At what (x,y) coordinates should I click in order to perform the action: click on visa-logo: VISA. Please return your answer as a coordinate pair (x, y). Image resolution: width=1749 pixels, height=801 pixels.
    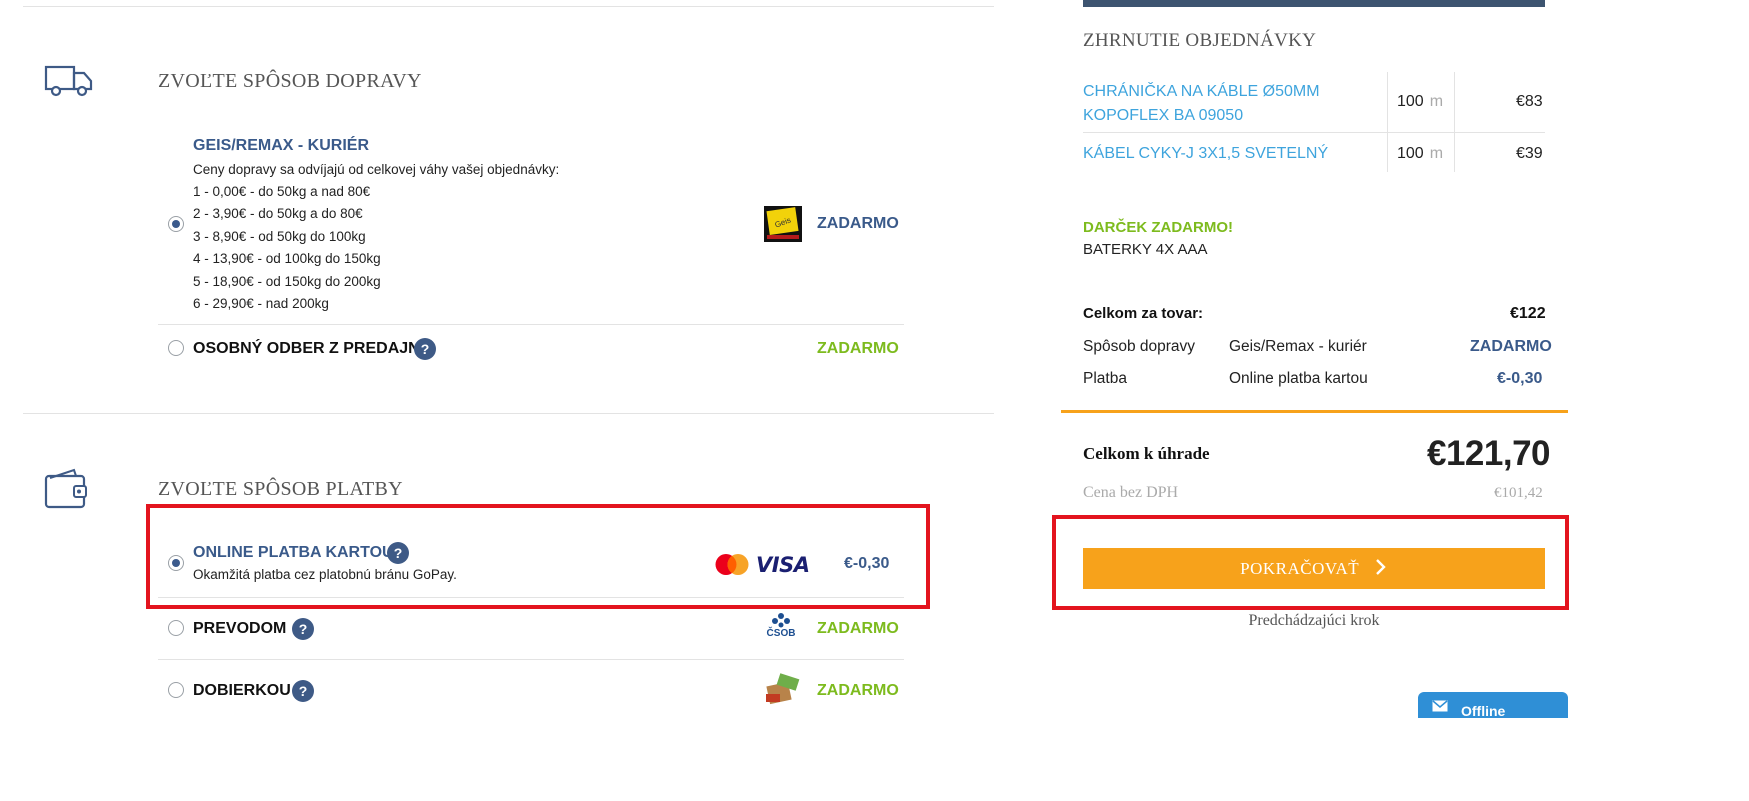
    Looking at the image, I should click on (783, 565).